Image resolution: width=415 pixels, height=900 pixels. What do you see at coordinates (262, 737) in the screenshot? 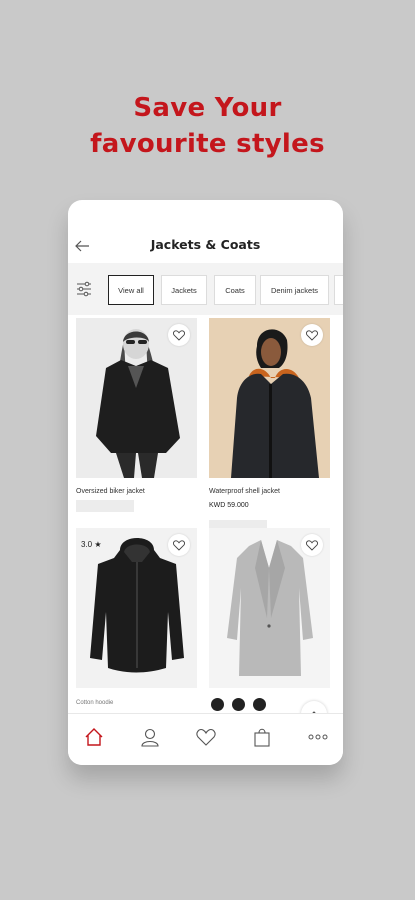
I see `bag-icon` at bounding box center [262, 737].